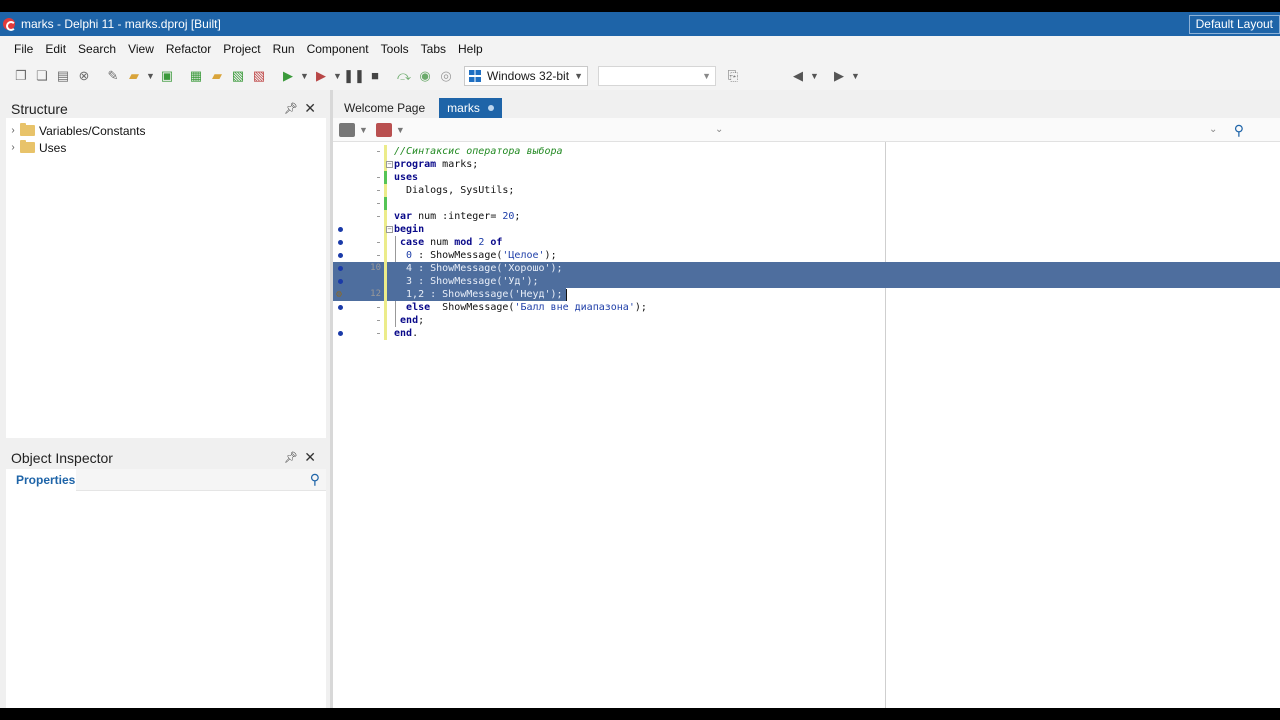  I want to click on code-line-selected: ⚙ 12 1,2 : ShowMessage('Неуд');, so click(449, 294).